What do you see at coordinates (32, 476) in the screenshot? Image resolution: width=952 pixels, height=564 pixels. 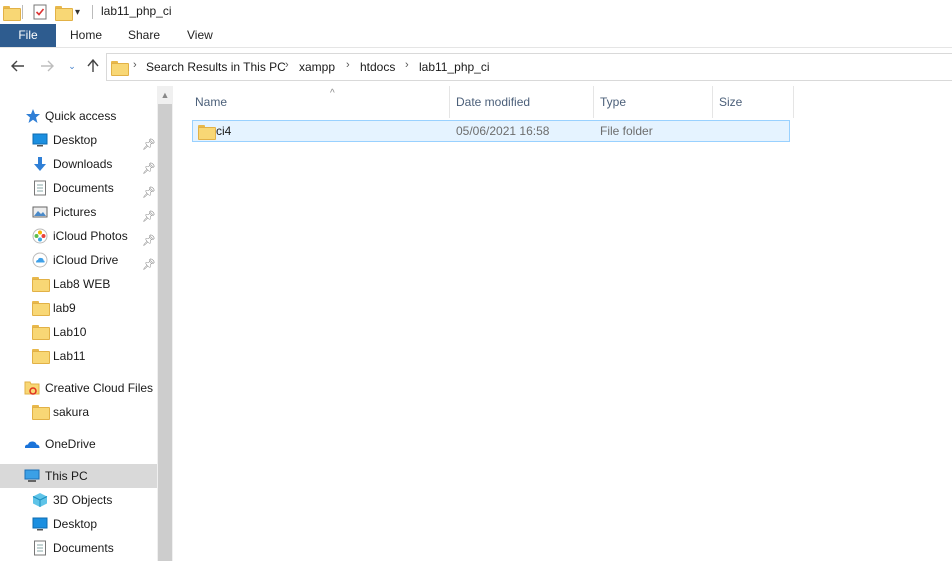 I see `this-pc-icon` at bounding box center [32, 476].